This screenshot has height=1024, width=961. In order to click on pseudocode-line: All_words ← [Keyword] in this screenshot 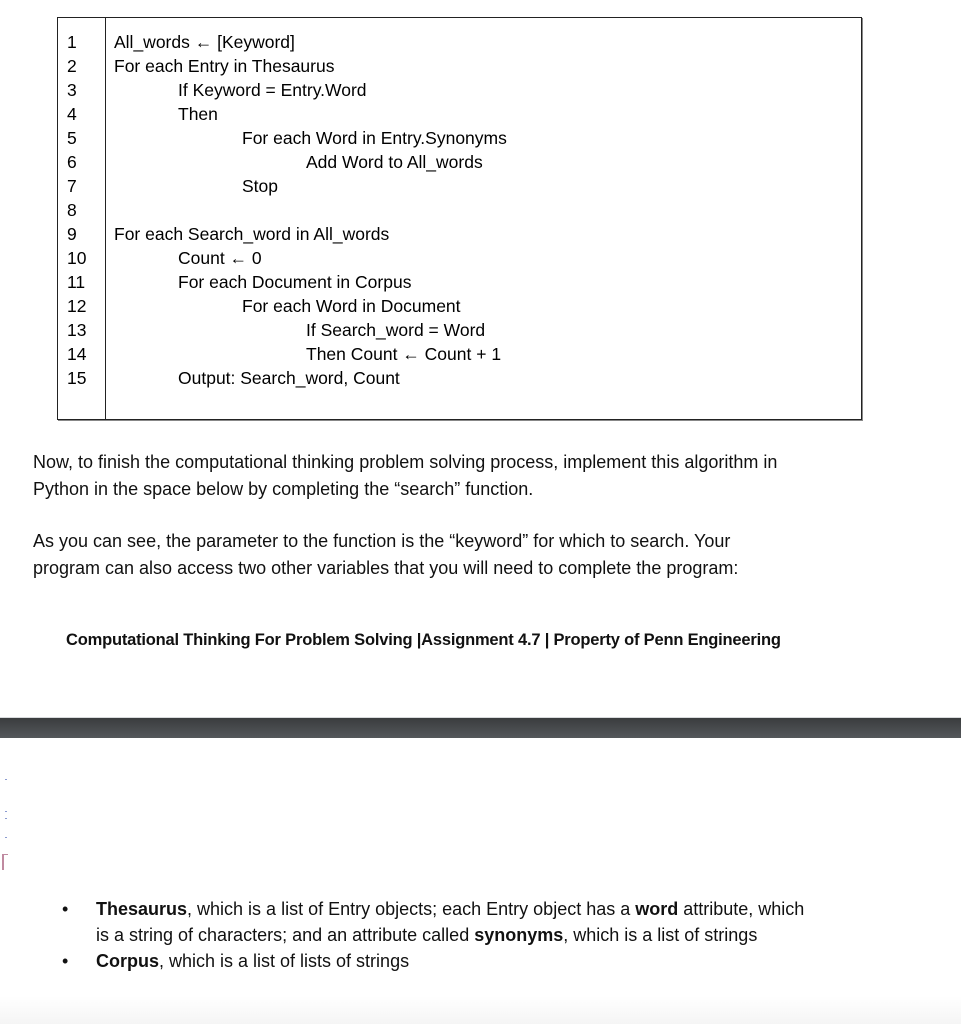, I will do `click(204, 42)`.